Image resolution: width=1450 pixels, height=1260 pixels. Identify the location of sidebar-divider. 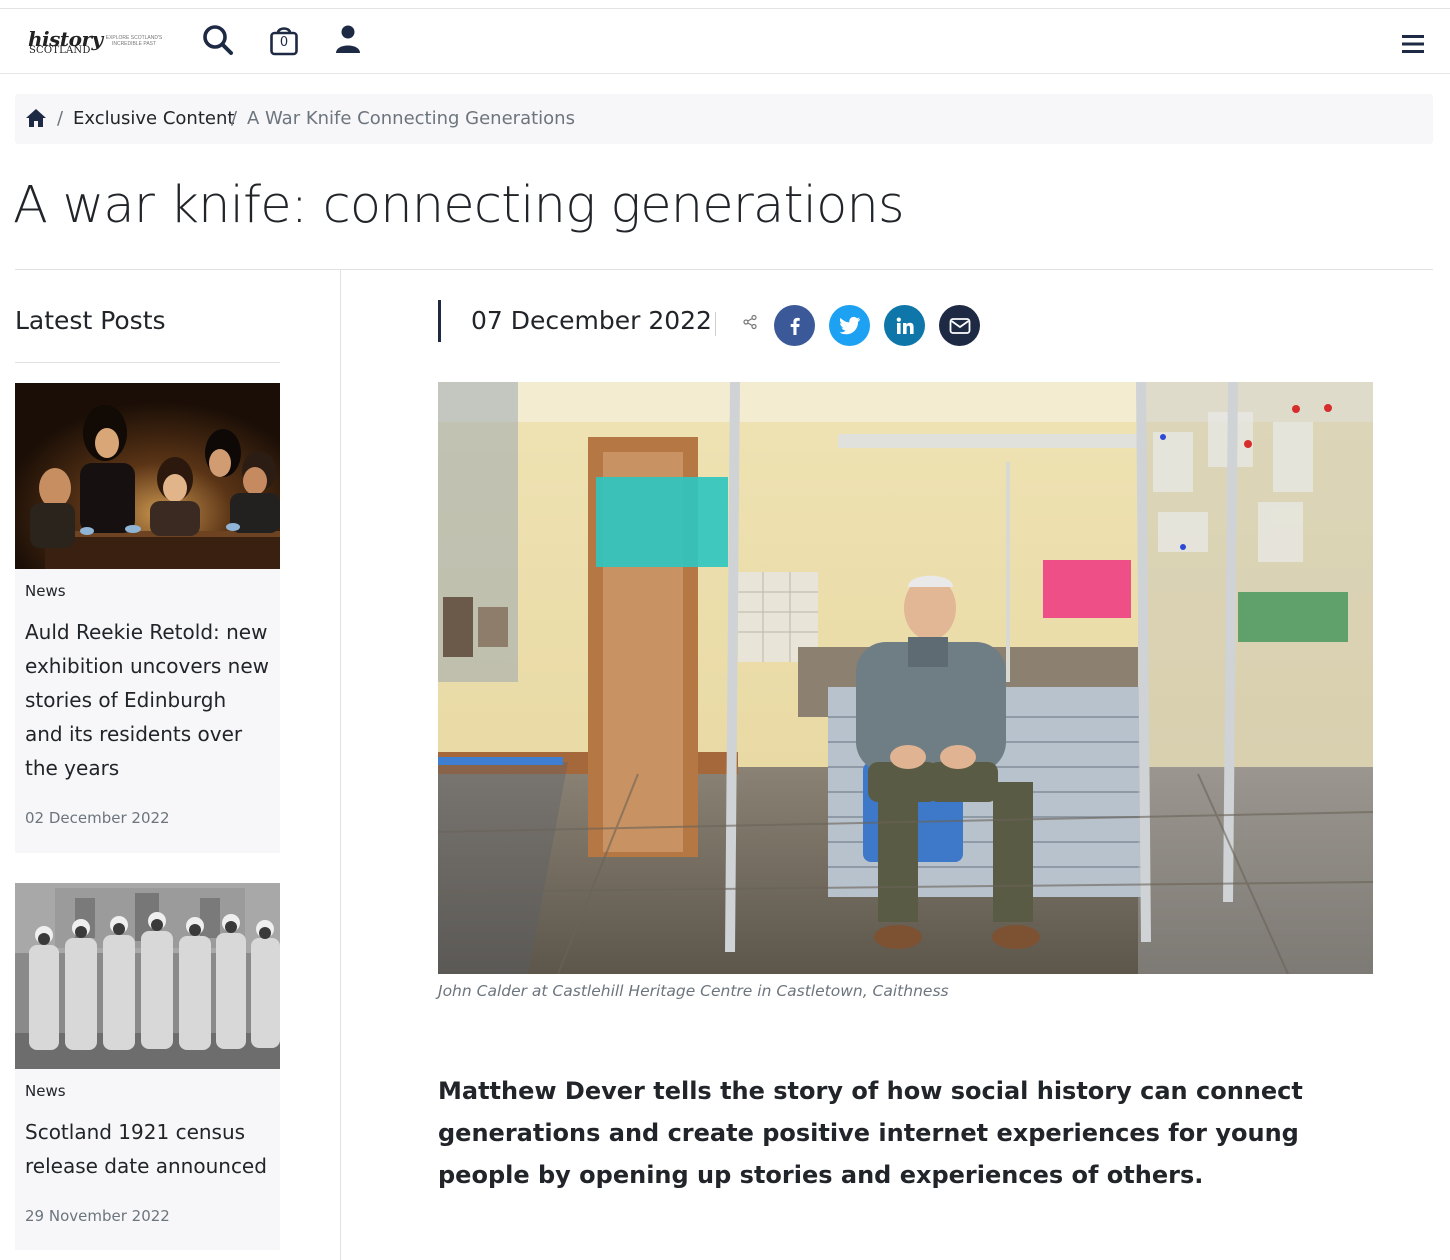
(340, 765).